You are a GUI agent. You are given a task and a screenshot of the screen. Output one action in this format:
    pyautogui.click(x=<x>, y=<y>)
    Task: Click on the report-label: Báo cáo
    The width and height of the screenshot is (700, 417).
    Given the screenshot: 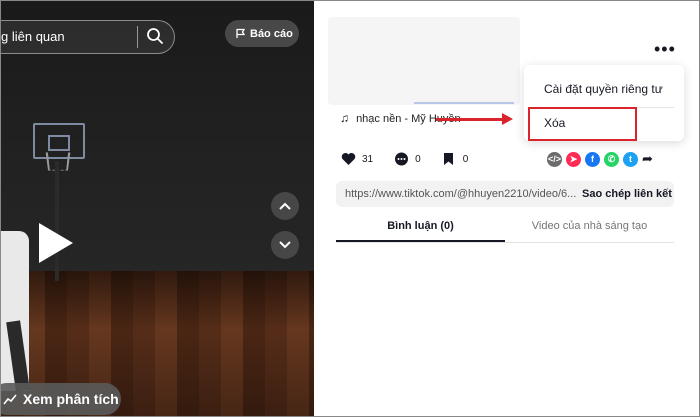 What is the action you would take?
    pyautogui.click(x=271, y=33)
    